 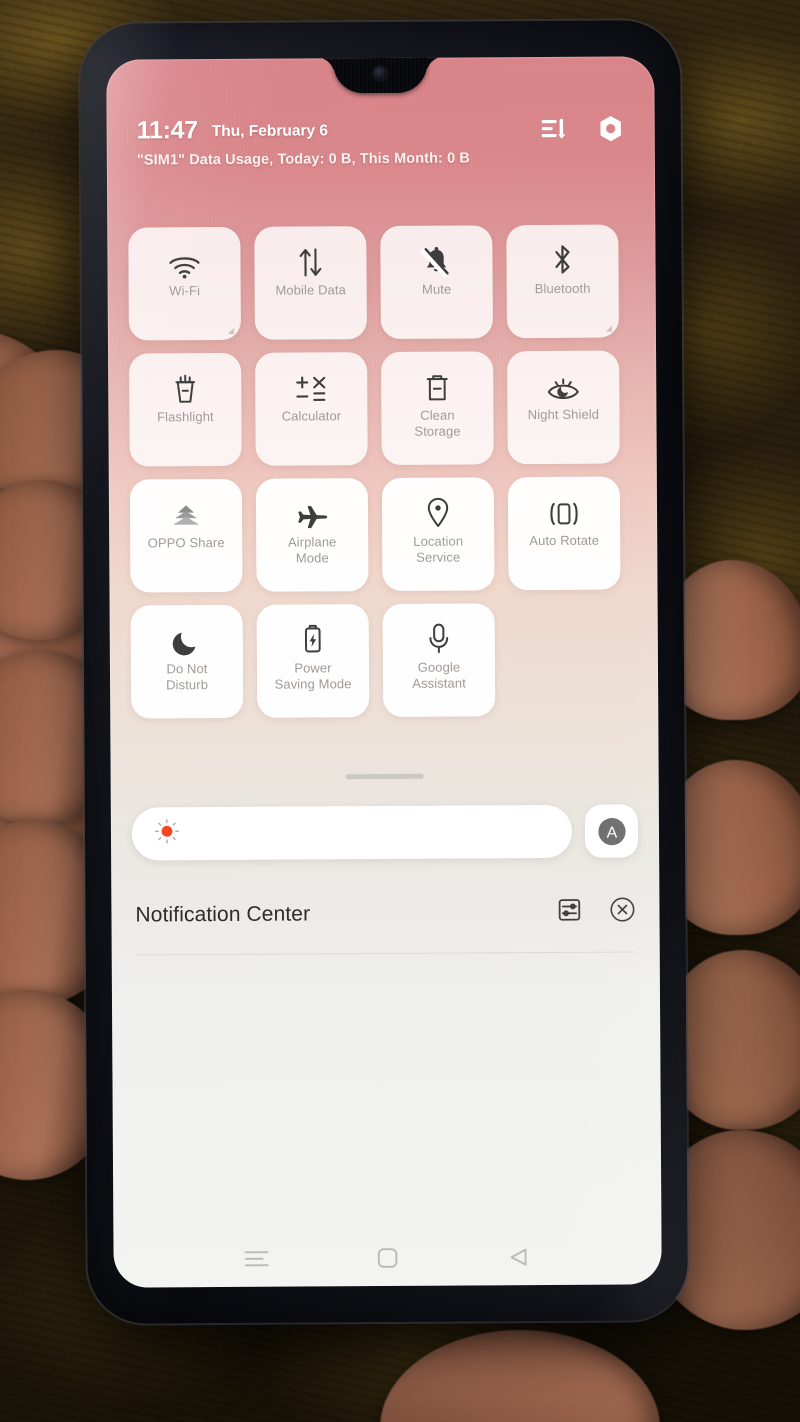 What do you see at coordinates (381, 129) in the screenshot?
I see `status-header-top: 11:47 Thu, February 6` at bounding box center [381, 129].